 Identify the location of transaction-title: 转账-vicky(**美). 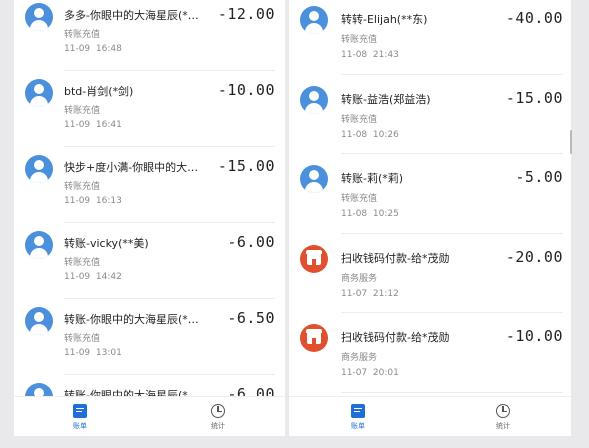
(106, 243).